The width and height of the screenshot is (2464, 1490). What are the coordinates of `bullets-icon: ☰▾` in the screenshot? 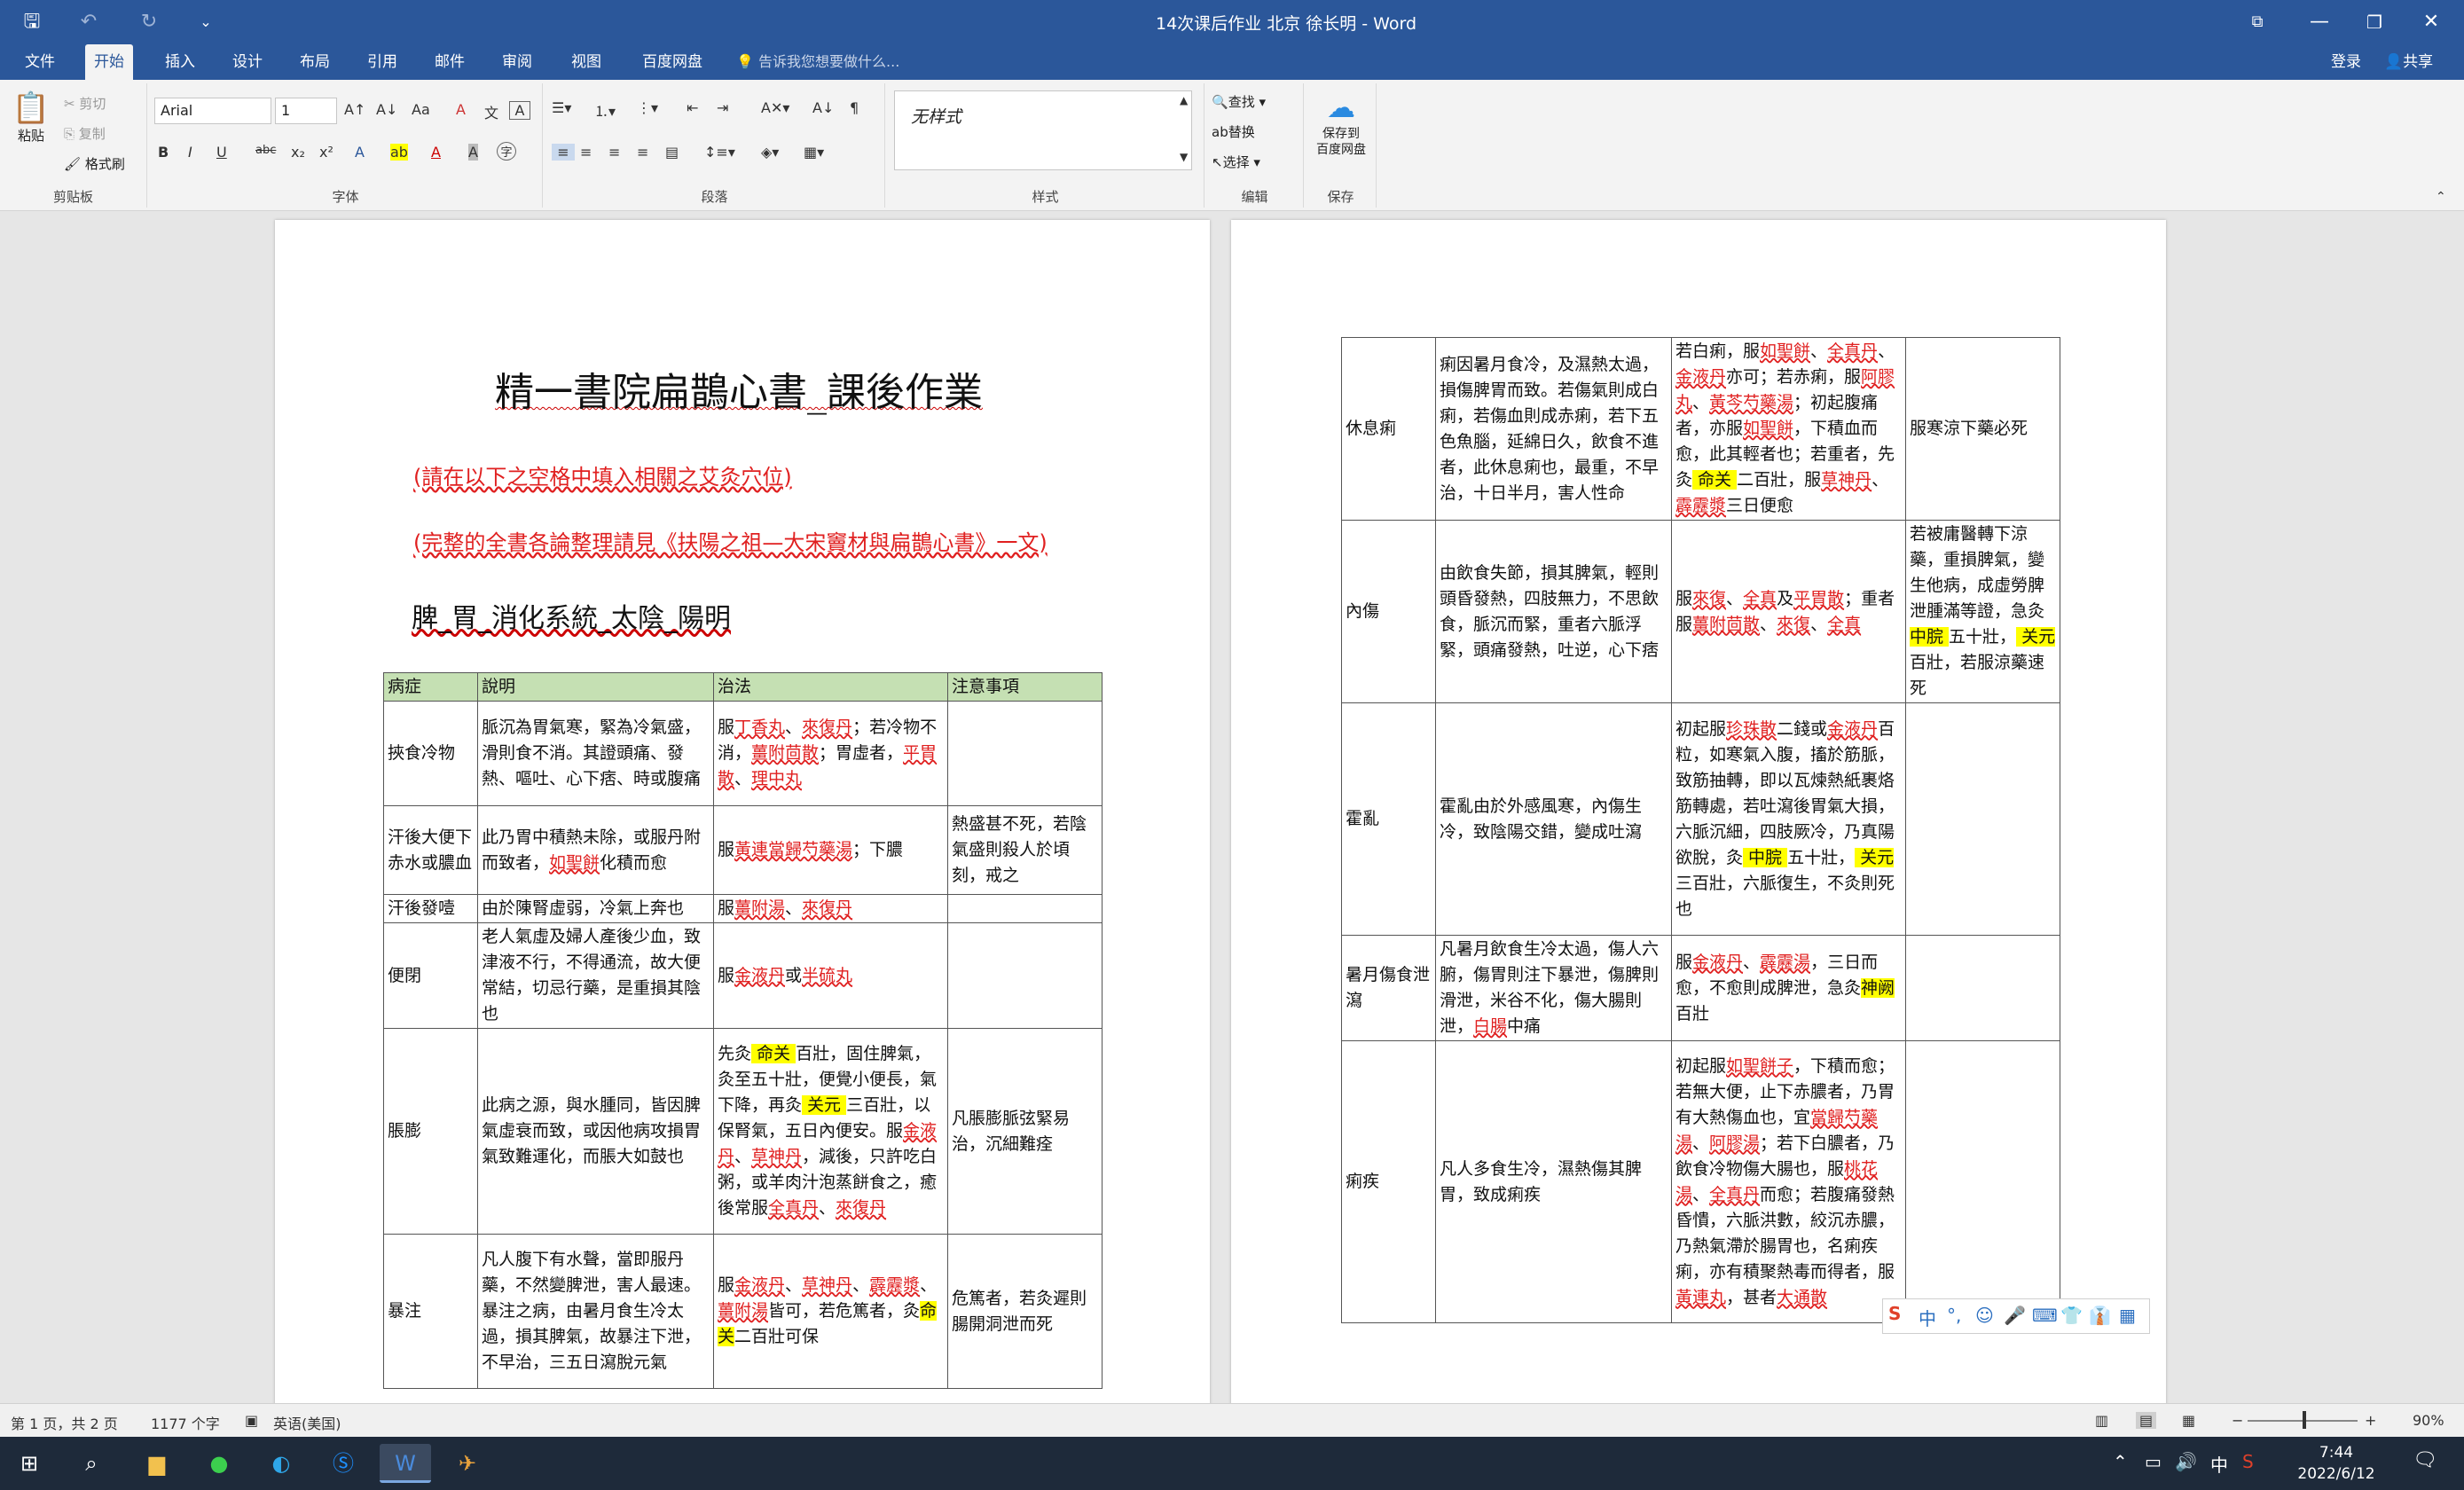 It's located at (561, 107).